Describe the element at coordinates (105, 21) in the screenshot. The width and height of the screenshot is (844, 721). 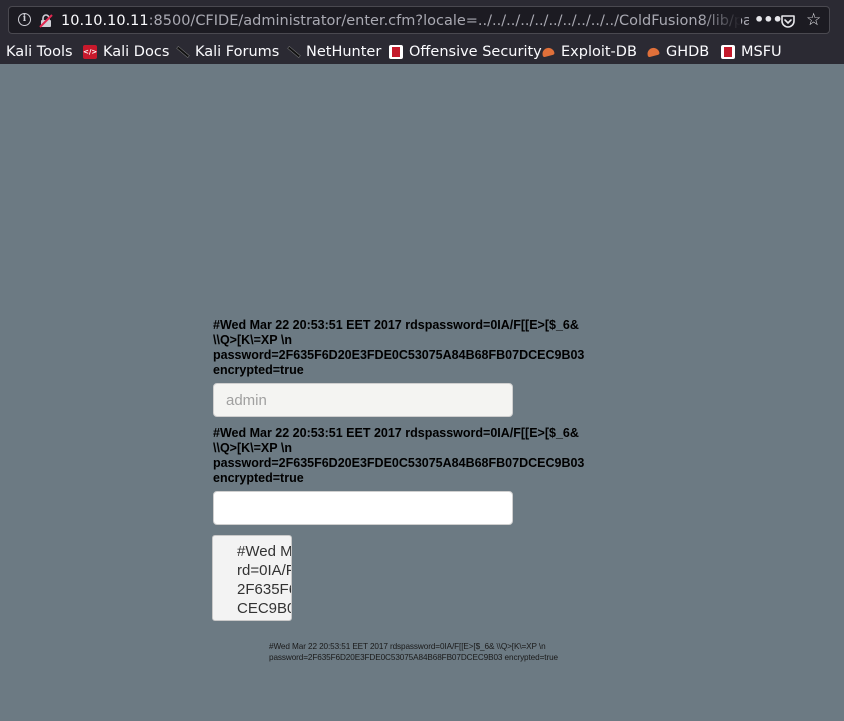
I see `url-host: 10.10.10.11` at that location.